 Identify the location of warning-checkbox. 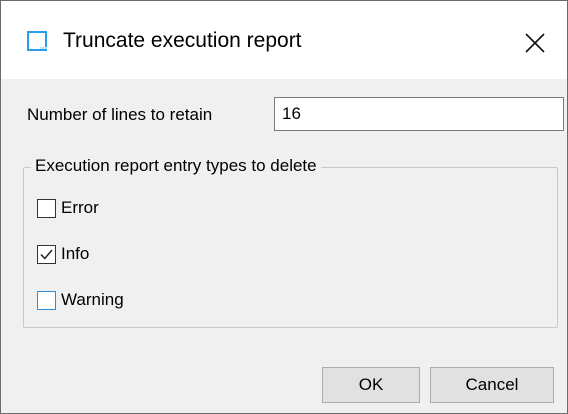
(46, 300).